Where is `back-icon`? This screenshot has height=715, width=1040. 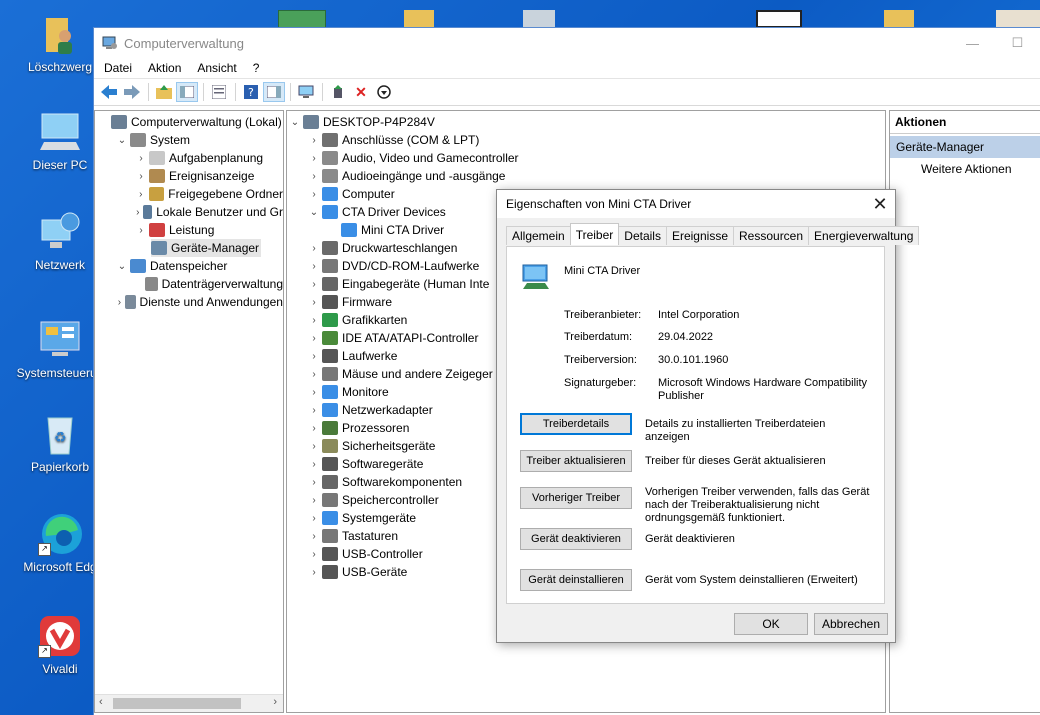
back-icon is located at coordinates (109, 92).